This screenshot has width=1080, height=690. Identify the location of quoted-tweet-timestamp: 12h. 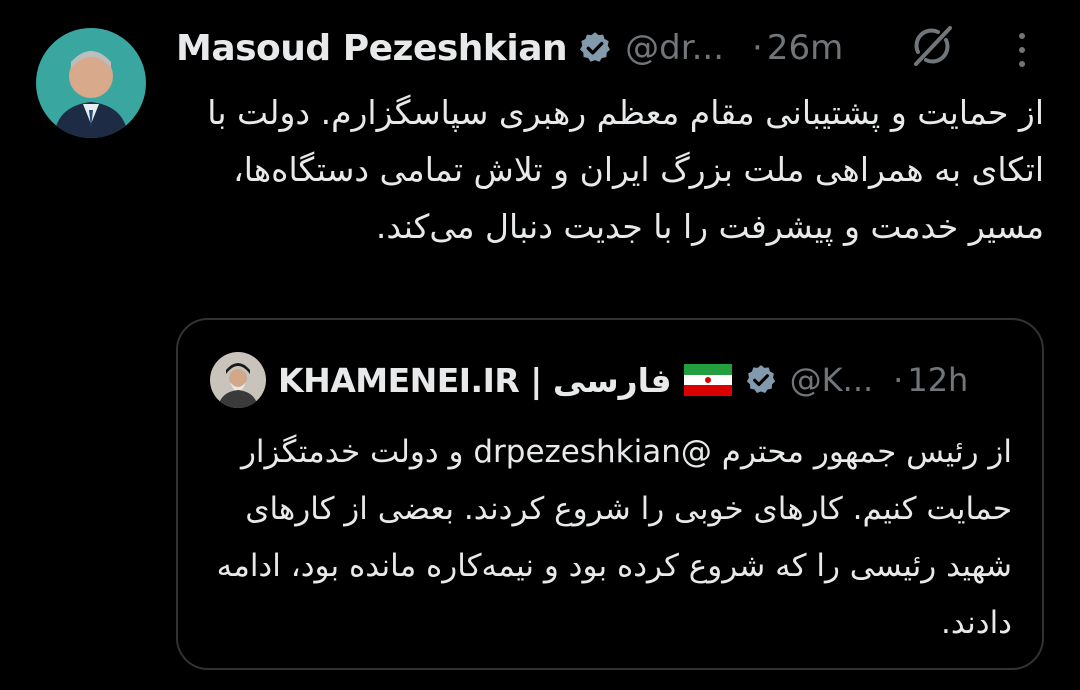
(937, 380).